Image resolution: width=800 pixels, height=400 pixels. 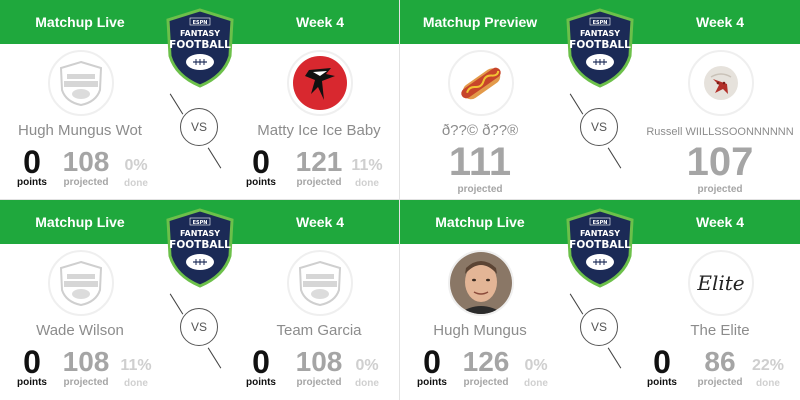 I want to click on team-name: Russell WIILLSSOONNNNNN, so click(x=715, y=132).